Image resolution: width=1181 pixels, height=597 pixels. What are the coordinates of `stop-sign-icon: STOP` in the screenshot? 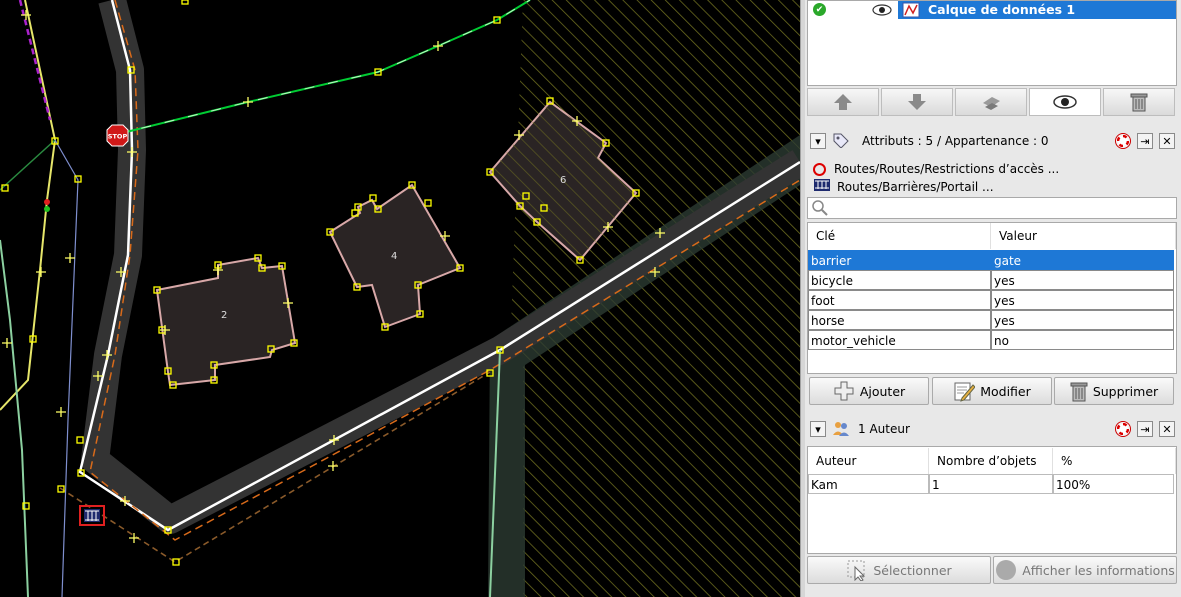 It's located at (117, 135).